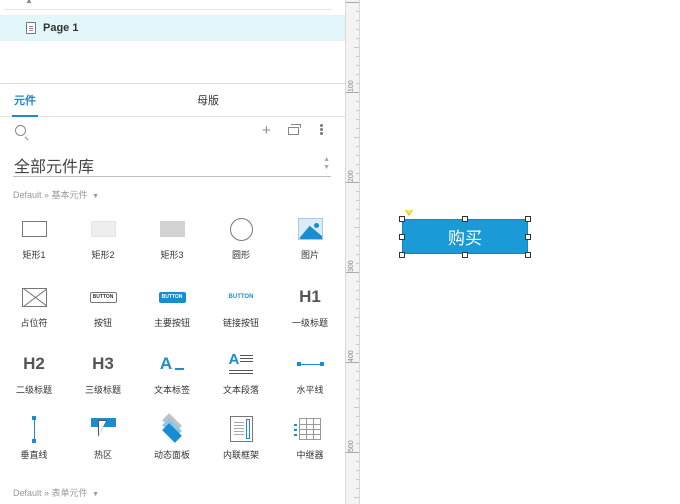 The image size is (680, 504). What do you see at coordinates (266, 130) in the screenshot?
I see `add-library-icon: +` at bounding box center [266, 130].